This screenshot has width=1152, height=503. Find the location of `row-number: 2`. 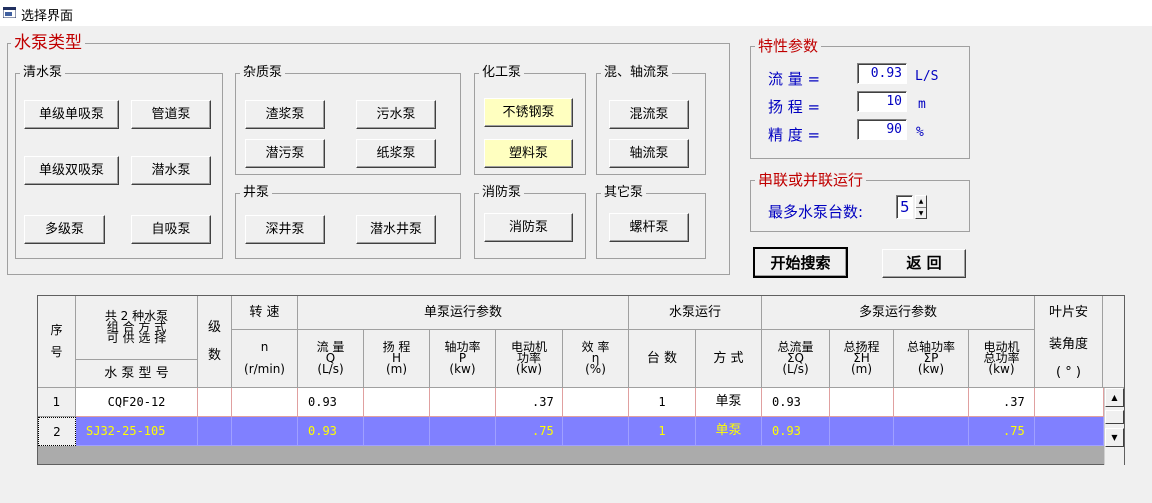

row-number: 2 is located at coordinates (57, 431).